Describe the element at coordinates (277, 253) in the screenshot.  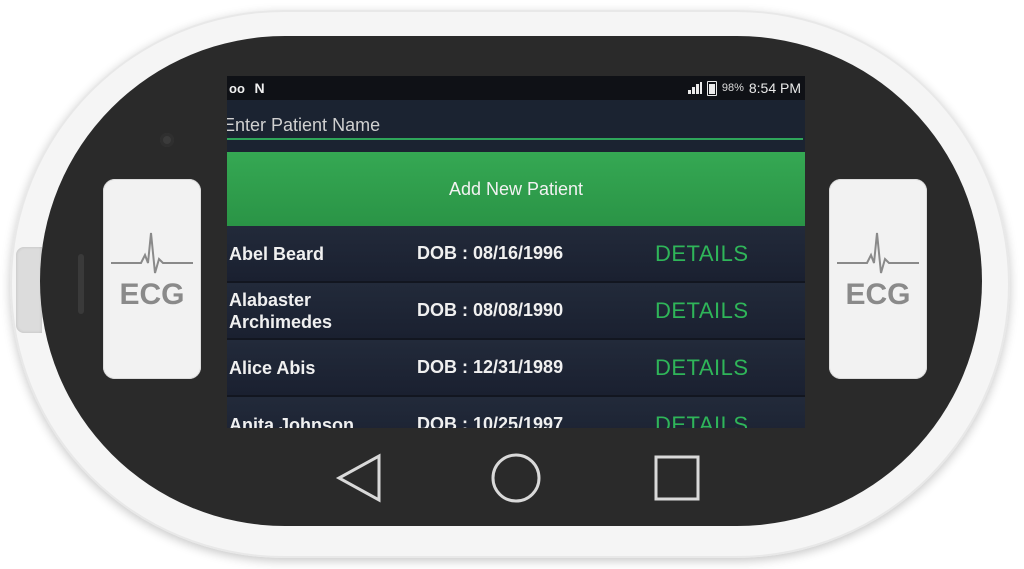
I see `patient-name: Abel Beard` at that location.